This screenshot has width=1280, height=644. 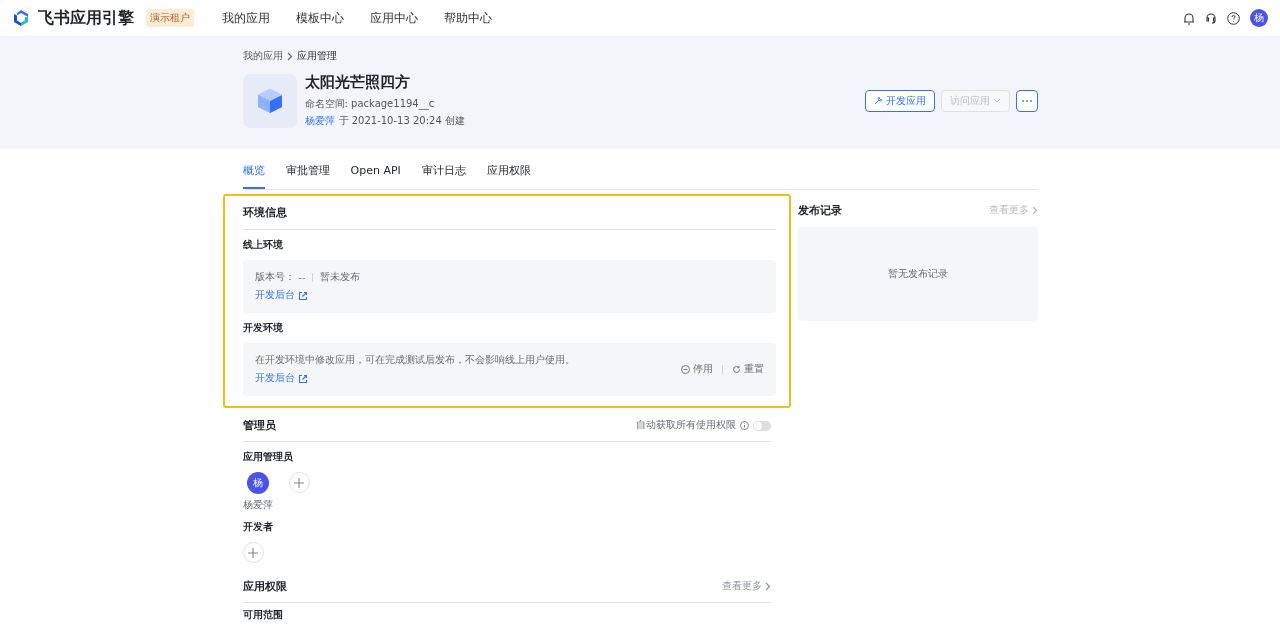 I want to click on tab: 审批管理, so click(x=307, y=171).